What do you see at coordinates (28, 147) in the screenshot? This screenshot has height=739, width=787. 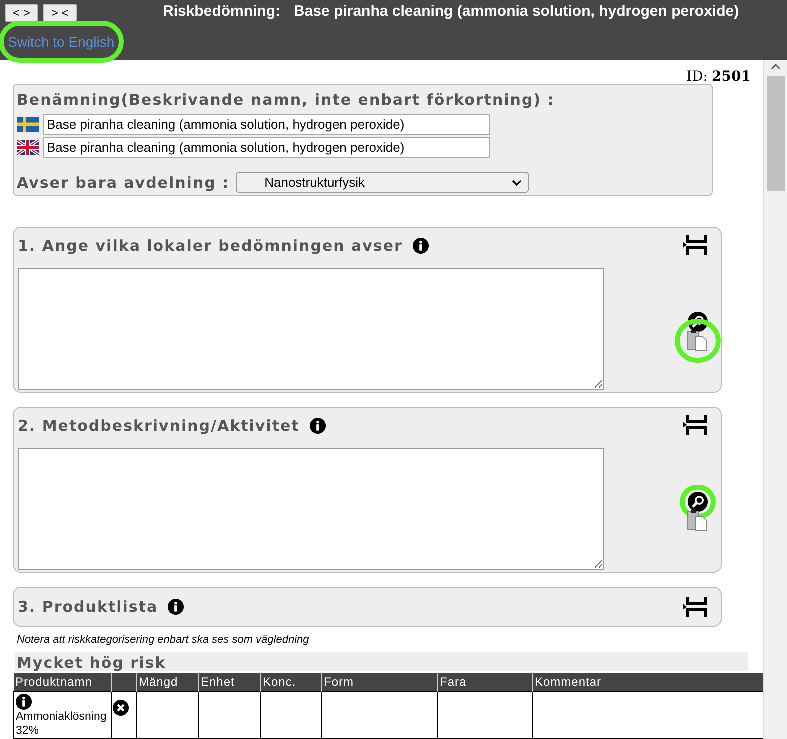 I see `uk-flag-icon` at bounding box center [28, 147].